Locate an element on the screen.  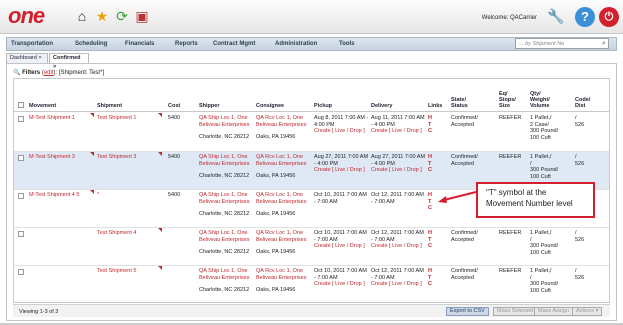
col-delivery: Delivery is located at coordinates (381, 106).